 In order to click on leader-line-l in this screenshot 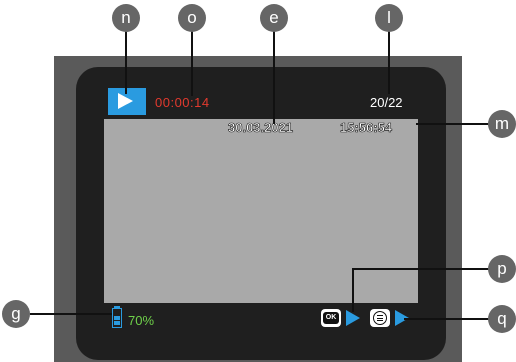, I will do `click(389, 62)`.